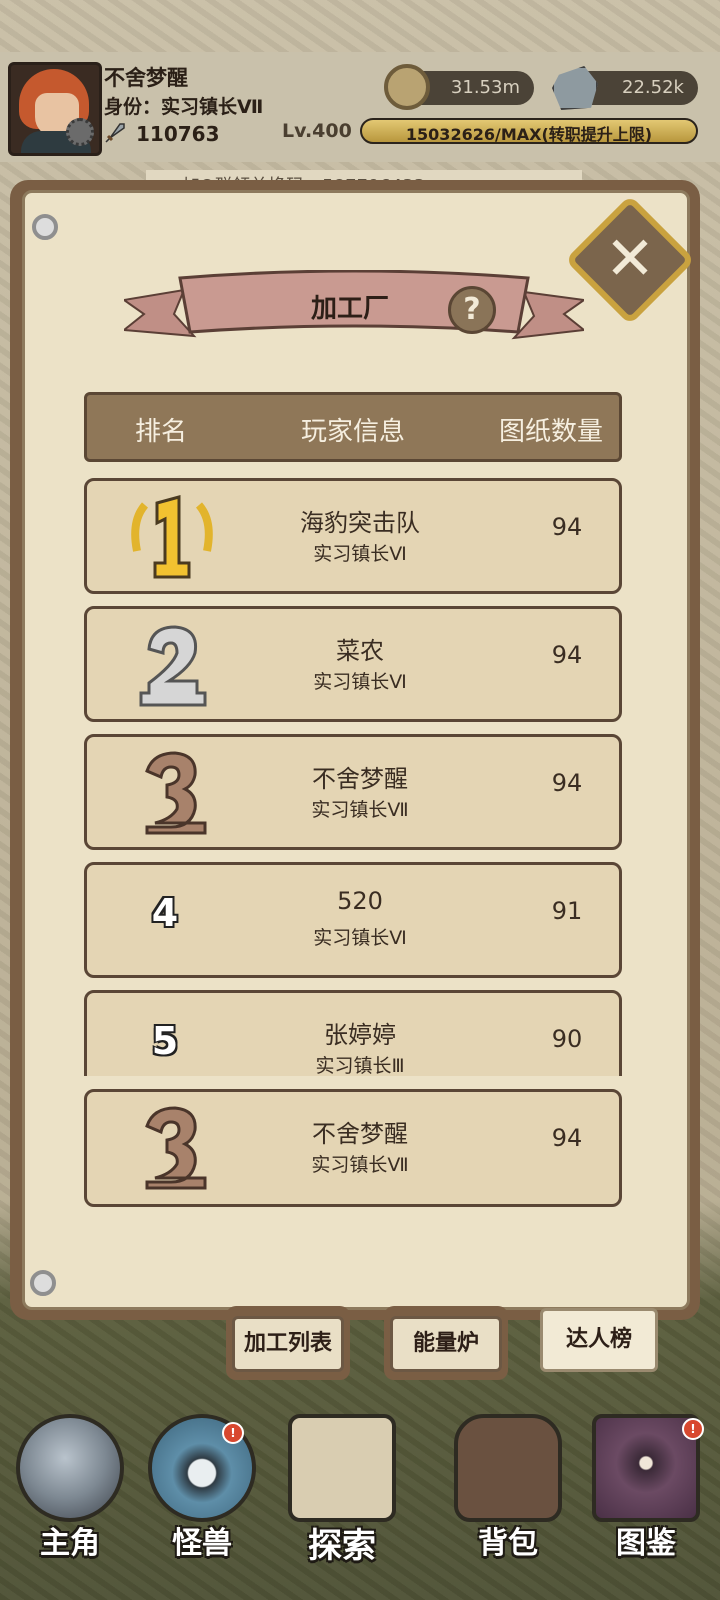  What do you see at coordinates (567, 911) in the screenshot?
I see `blueprint-count: 91` at bounding box center [567, 911].